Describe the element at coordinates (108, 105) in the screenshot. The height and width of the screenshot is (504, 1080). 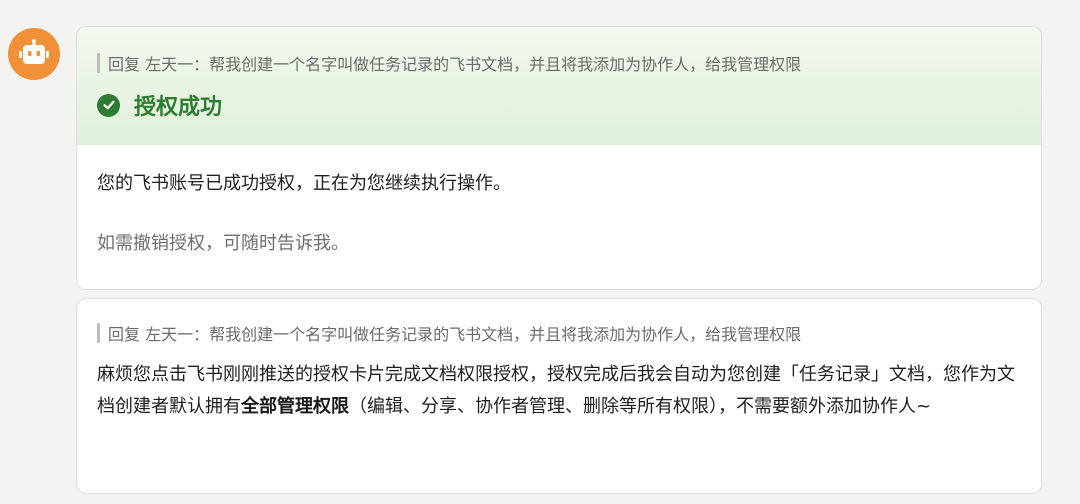
I see `check-circle-icon` at that location.